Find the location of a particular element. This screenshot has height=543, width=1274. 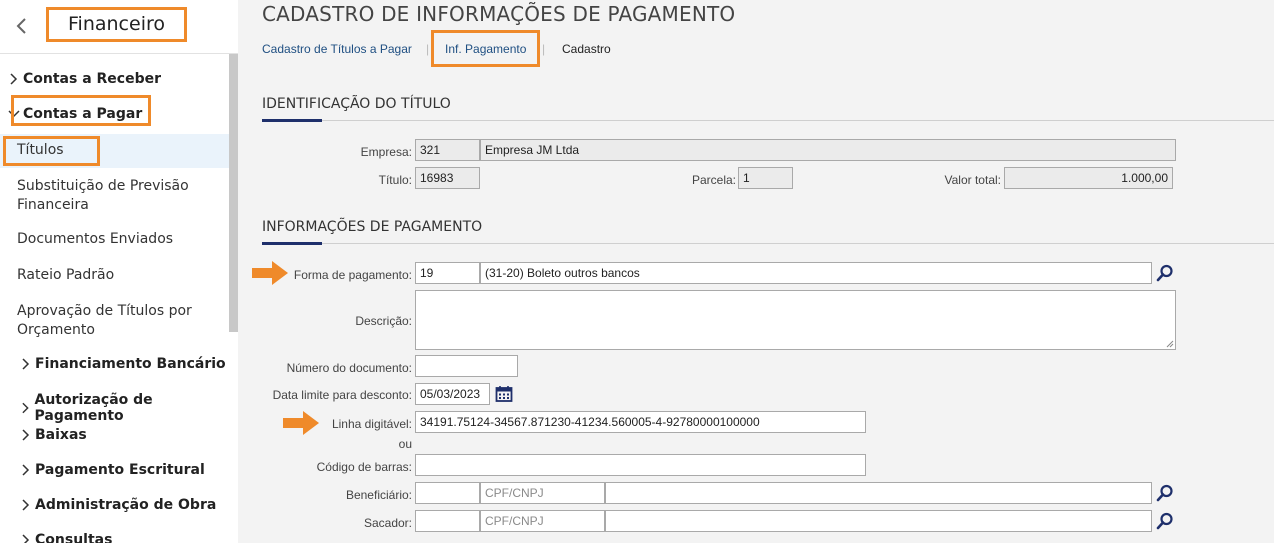

parcela-field: 1 is located at coordinates (765, 178).